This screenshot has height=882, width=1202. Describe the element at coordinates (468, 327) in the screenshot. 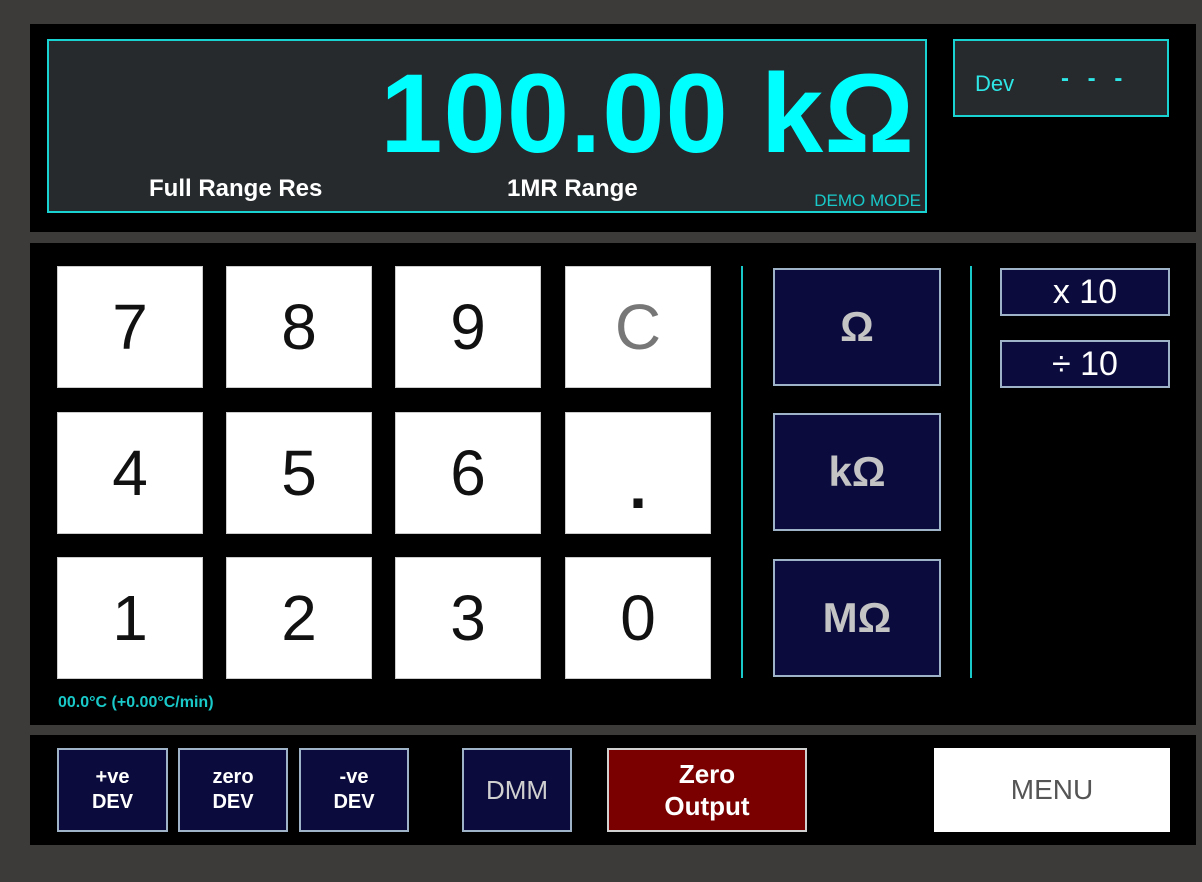

I see `key-9: 9` at that location.